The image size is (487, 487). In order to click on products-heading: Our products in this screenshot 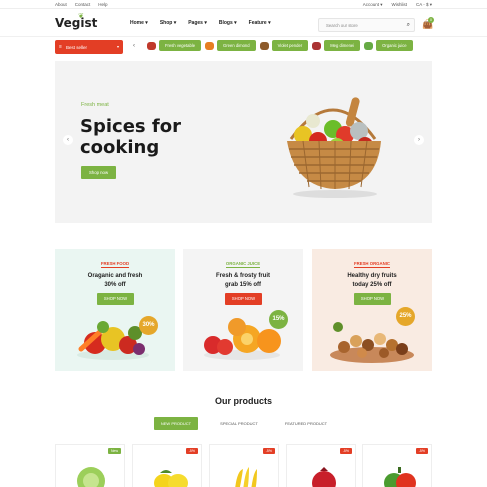, I will do `click(243, 401)`.